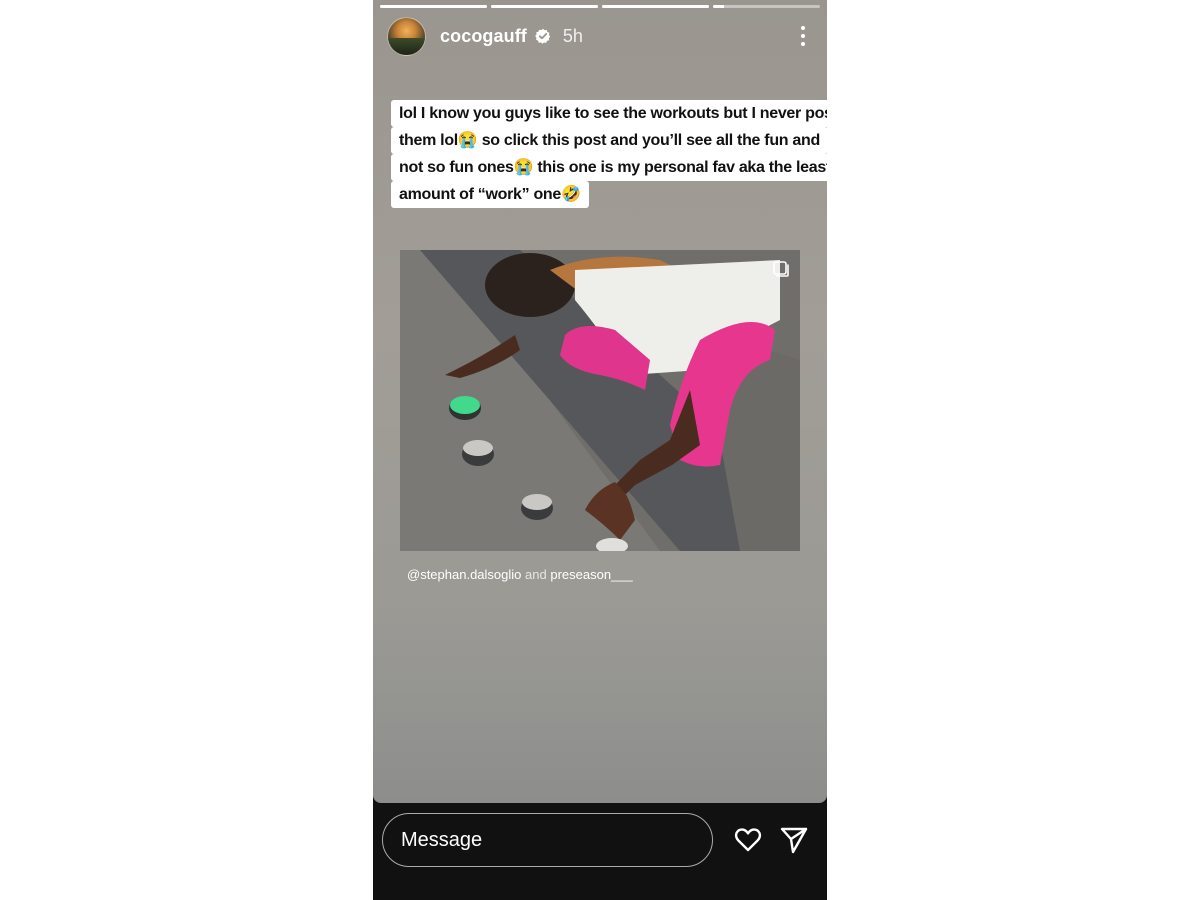  I want to click on story-progress-bar, so click(600, 6).